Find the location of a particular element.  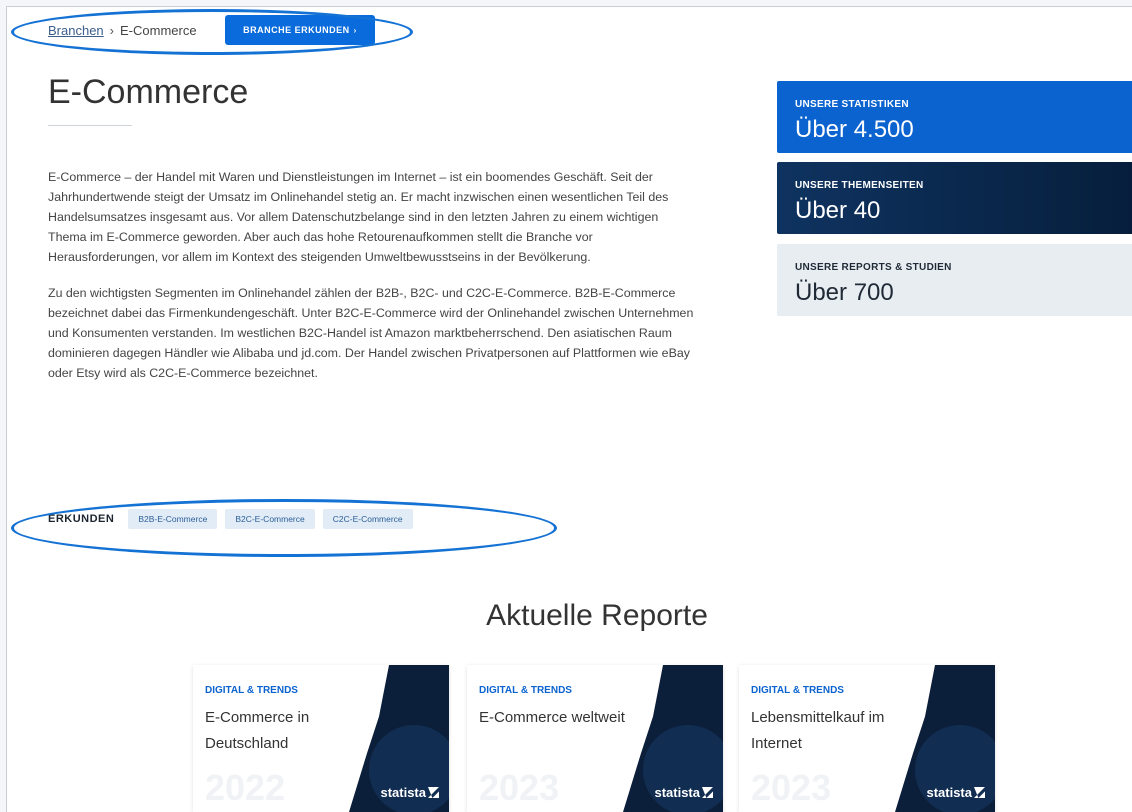

explore-label: ERKUNDEN is located at coordinates (81, 519).